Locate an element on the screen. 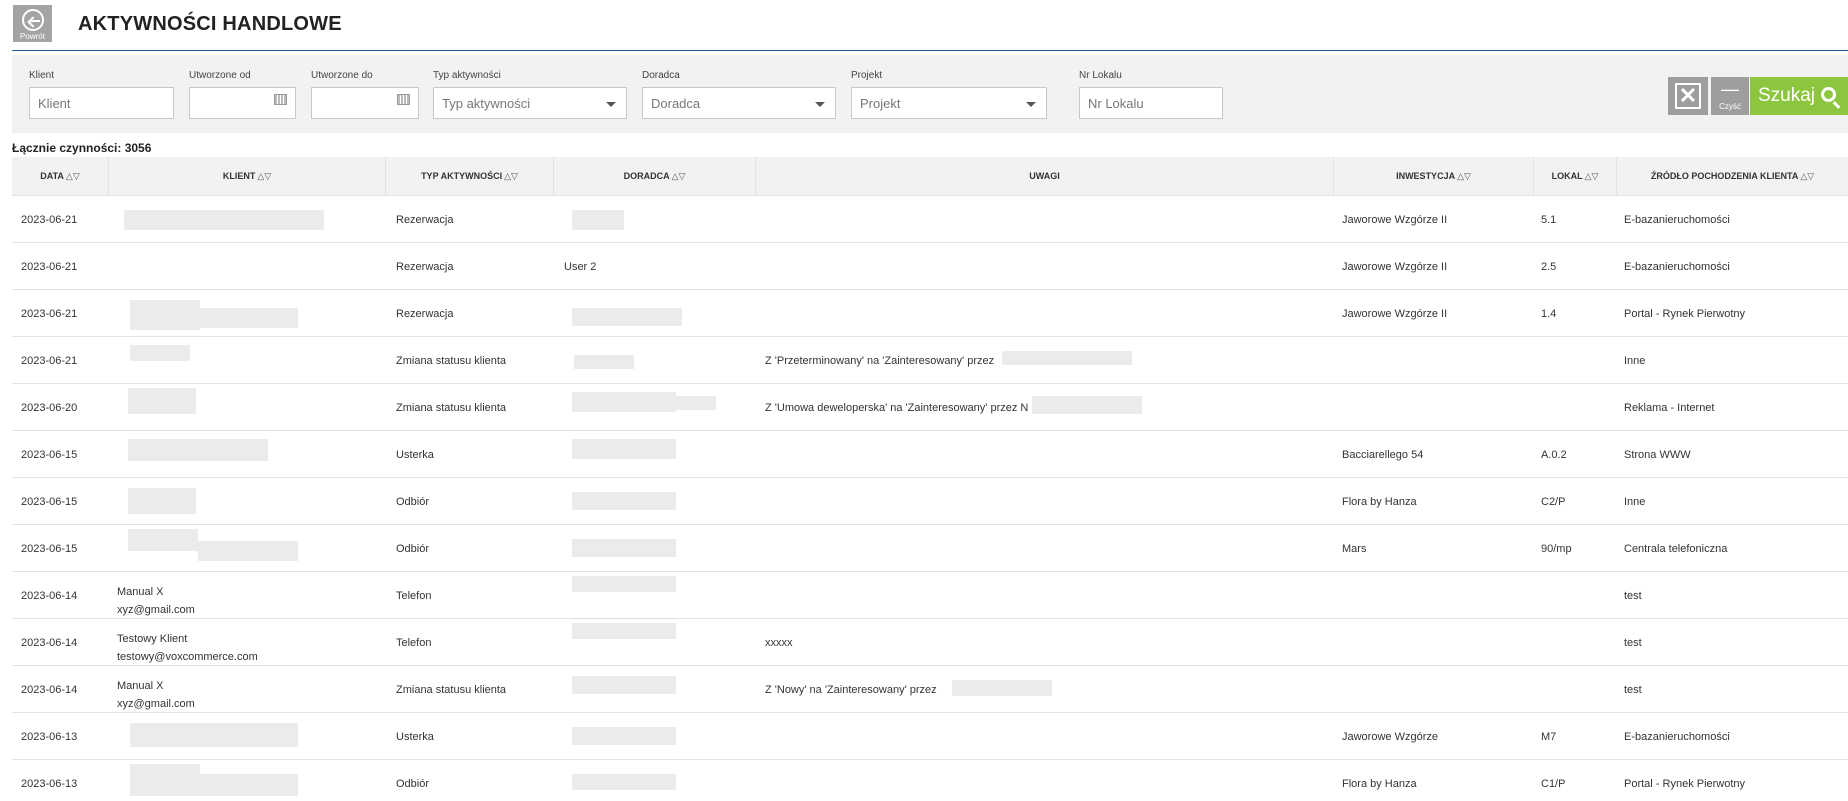 This screenshot has width=1848, height=801. filter-doradca: Doradca Doradca is located at coordinates (739, 94).